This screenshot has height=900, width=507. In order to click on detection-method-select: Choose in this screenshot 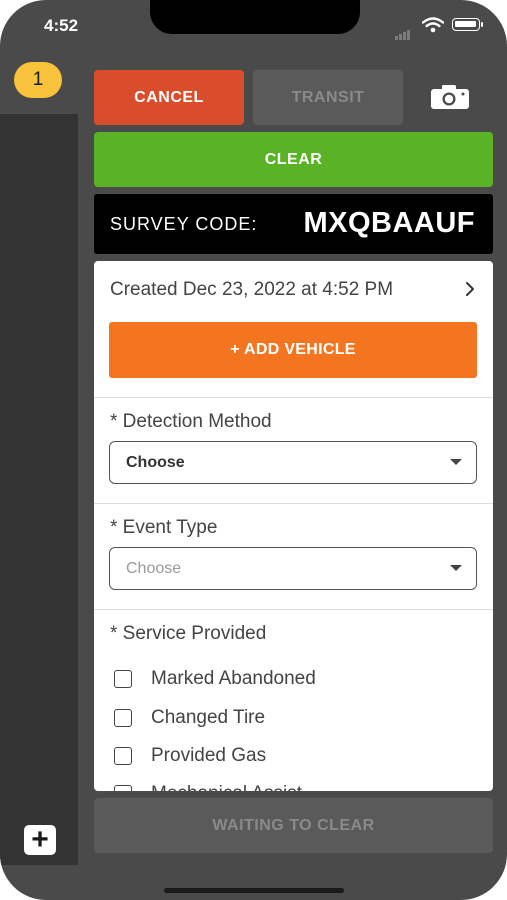, I will do `click(293, 462)`.